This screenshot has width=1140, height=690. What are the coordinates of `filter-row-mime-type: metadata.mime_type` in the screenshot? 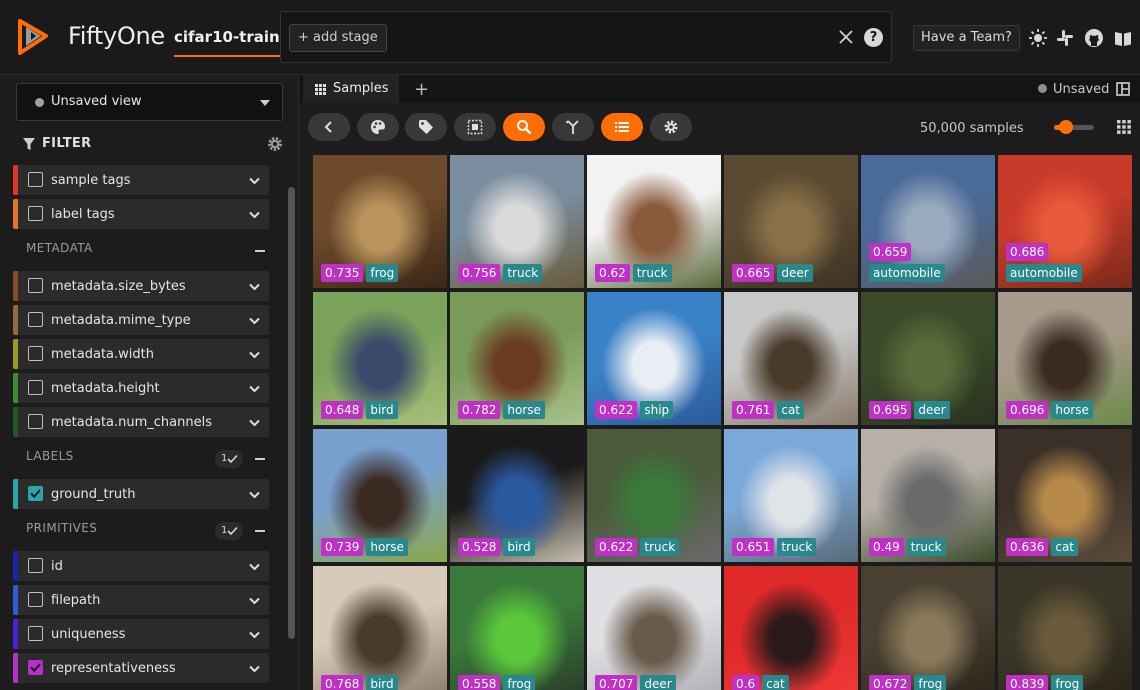 It's located at (141, 320).